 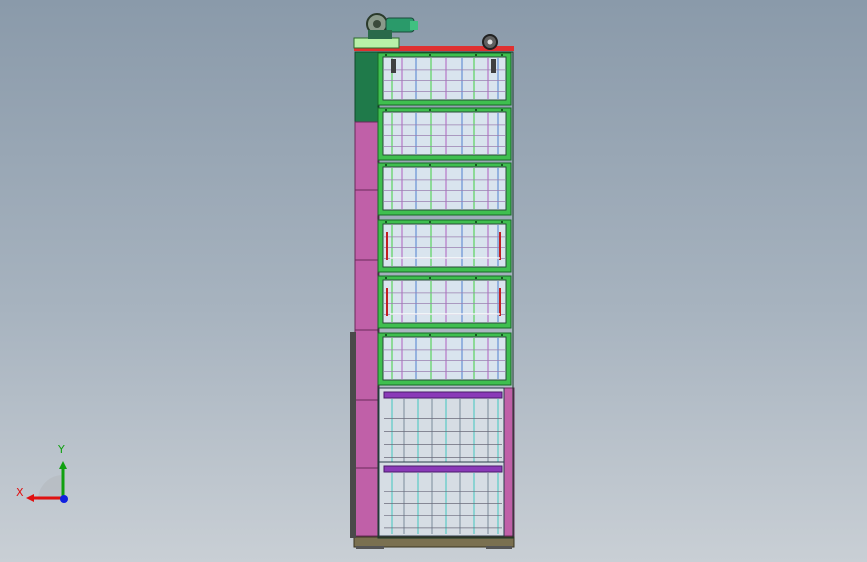 I want to click on axis-triad, so click(x=47, y=482).